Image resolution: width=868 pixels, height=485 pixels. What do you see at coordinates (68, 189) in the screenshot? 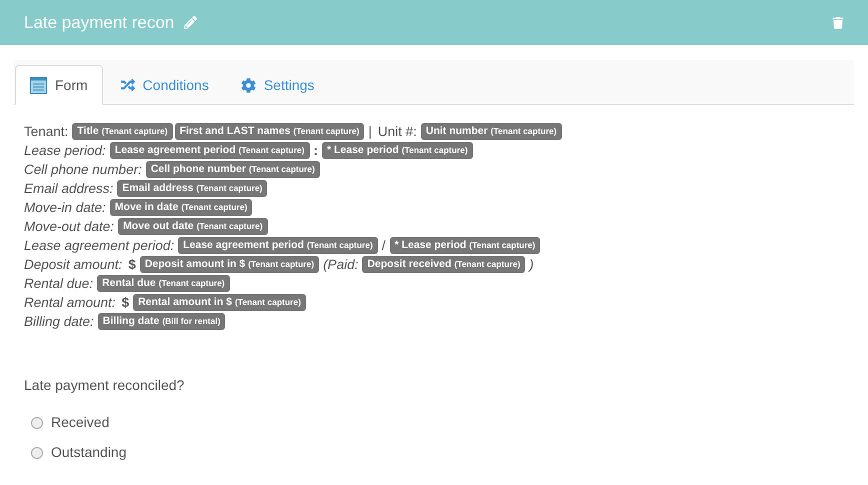
I see `field-label: Email address:` at bounding box center [68, 189].